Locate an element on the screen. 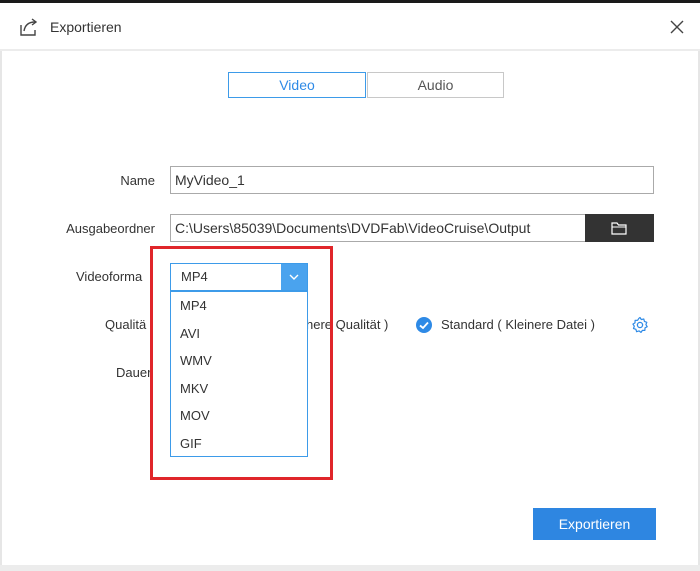  gear-icon is located at coordinates (640, 325).